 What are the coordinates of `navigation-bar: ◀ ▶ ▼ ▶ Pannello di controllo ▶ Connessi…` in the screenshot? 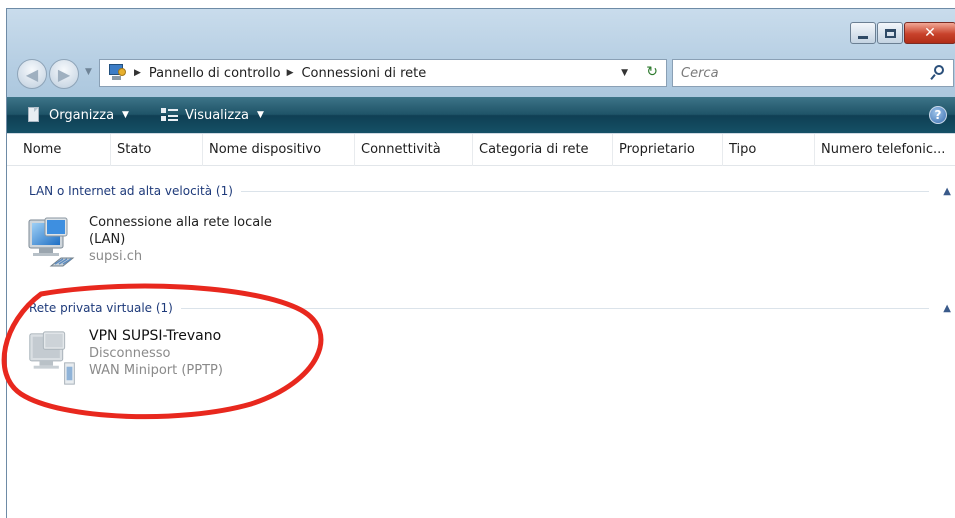 It's located at (481, 74).